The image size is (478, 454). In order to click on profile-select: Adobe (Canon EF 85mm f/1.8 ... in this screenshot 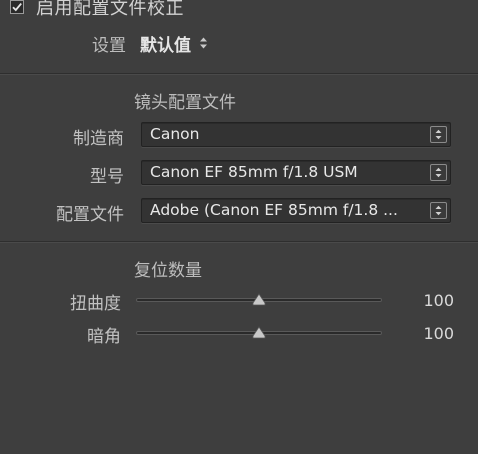, I will do `click(296, 210)`.